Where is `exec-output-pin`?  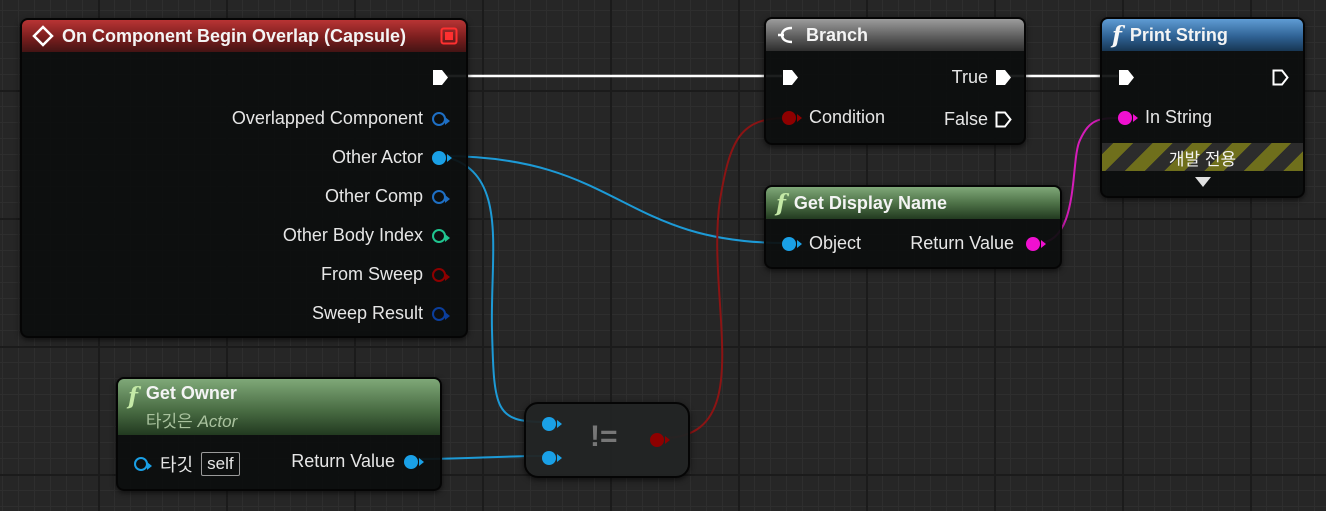
exec-output-pin is located at coordinates (440, 77).